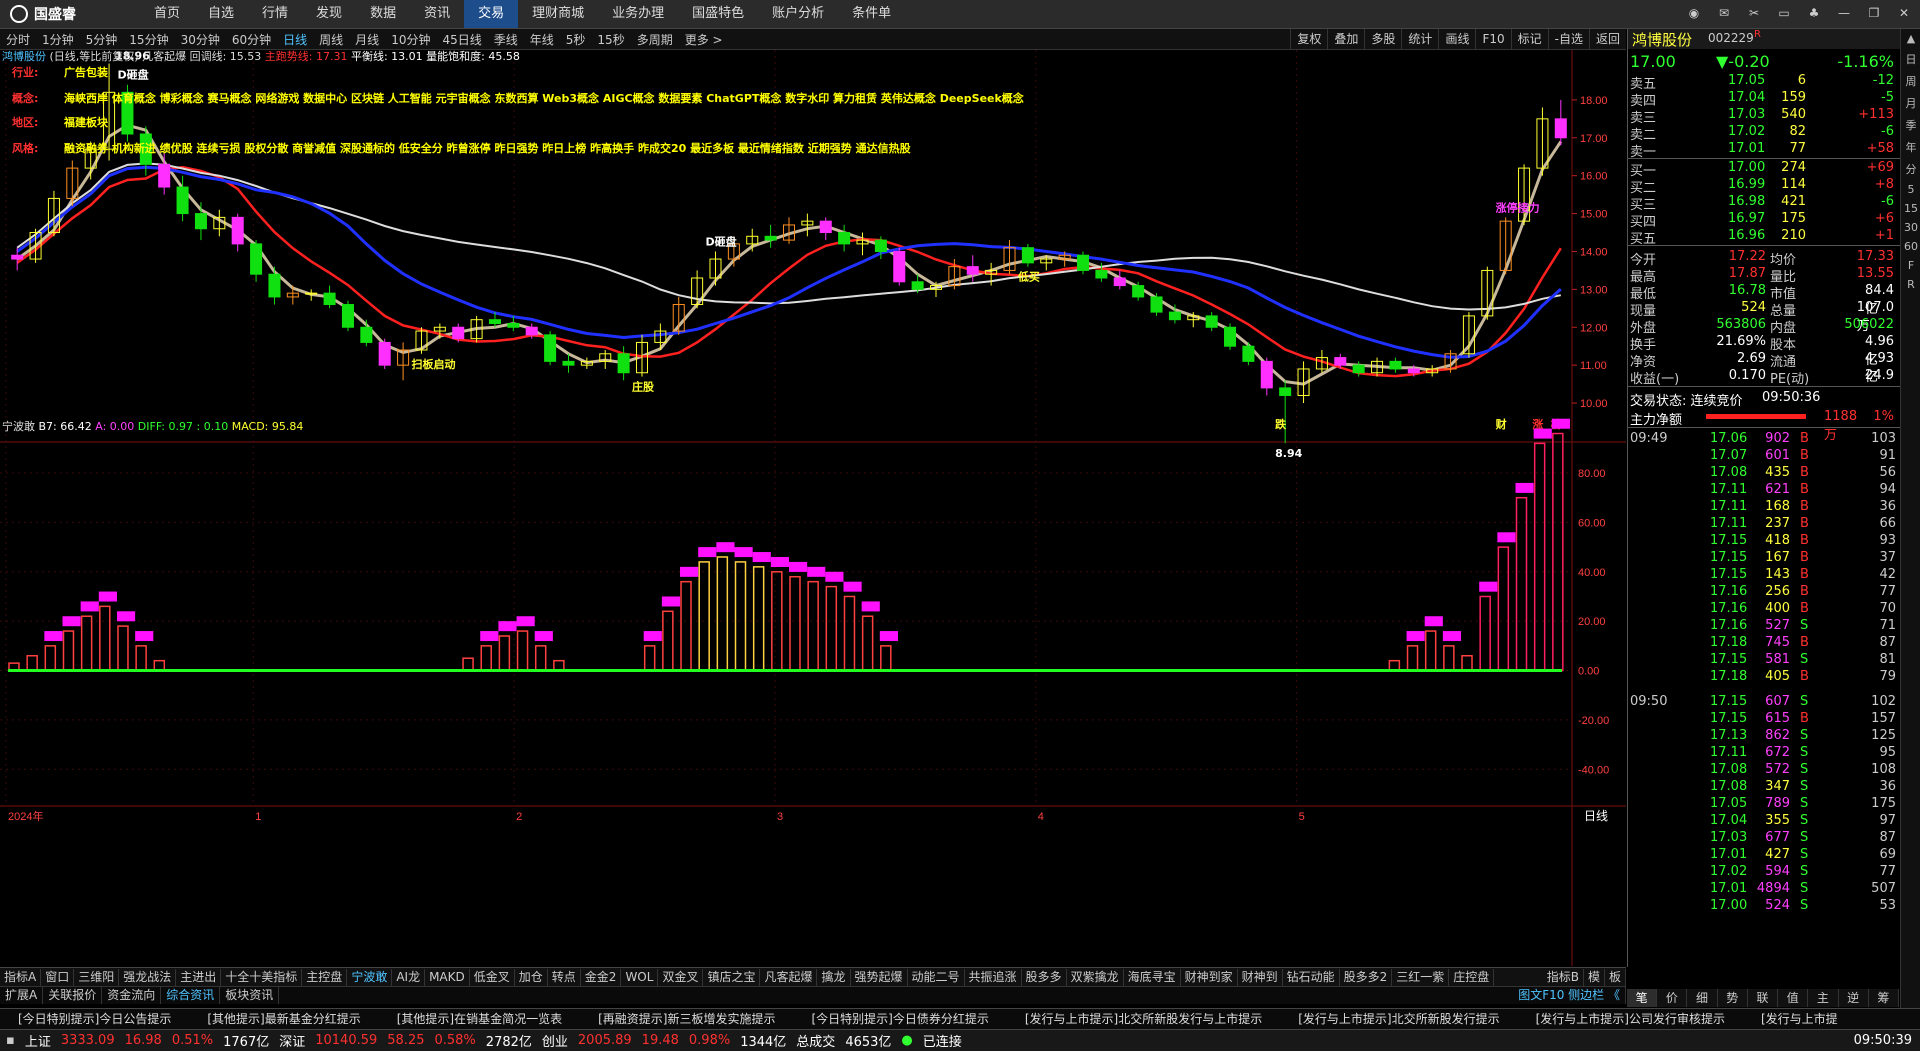 The image size is (1920, 1051). What do you see at coordinates (410, 39) in the screenshot?
I see `period-tab-9: 10分钟` at bounding box center [410, 39].